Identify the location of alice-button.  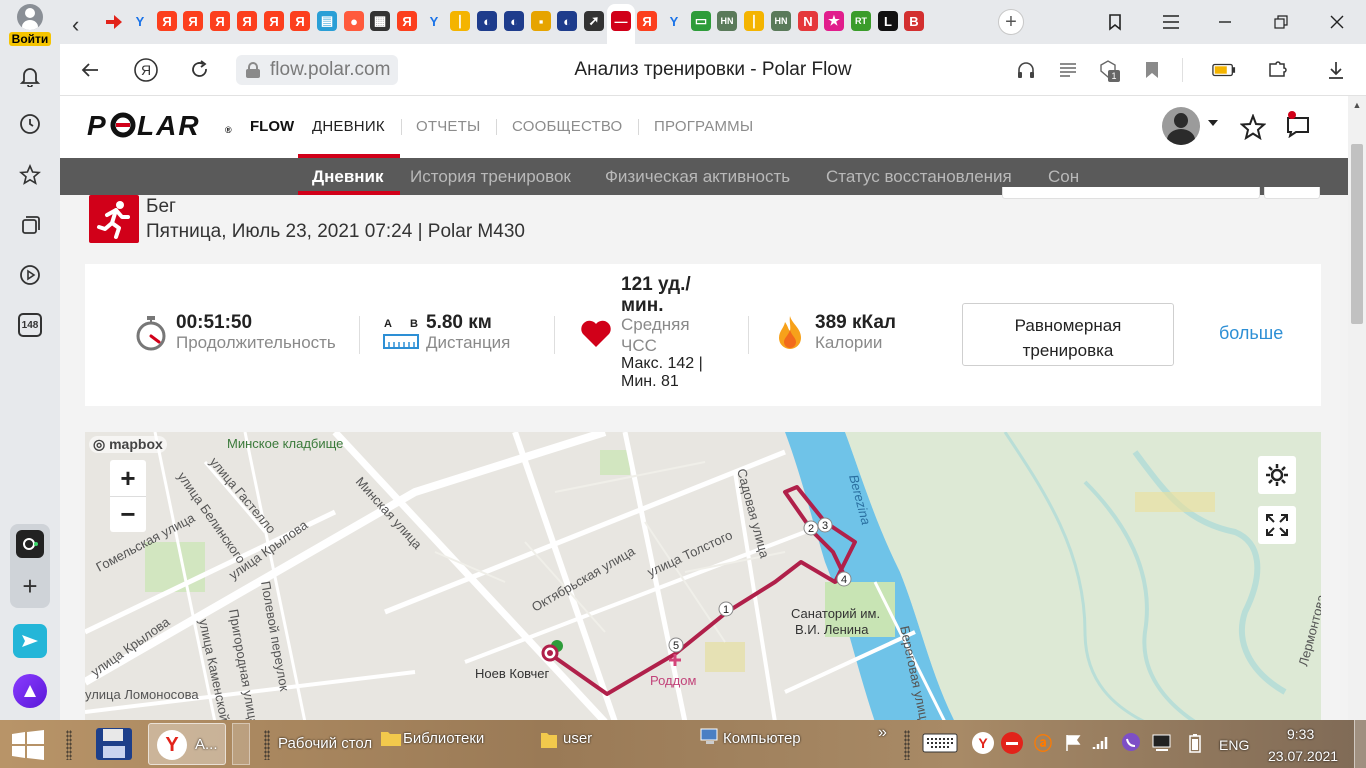
(30, 691).